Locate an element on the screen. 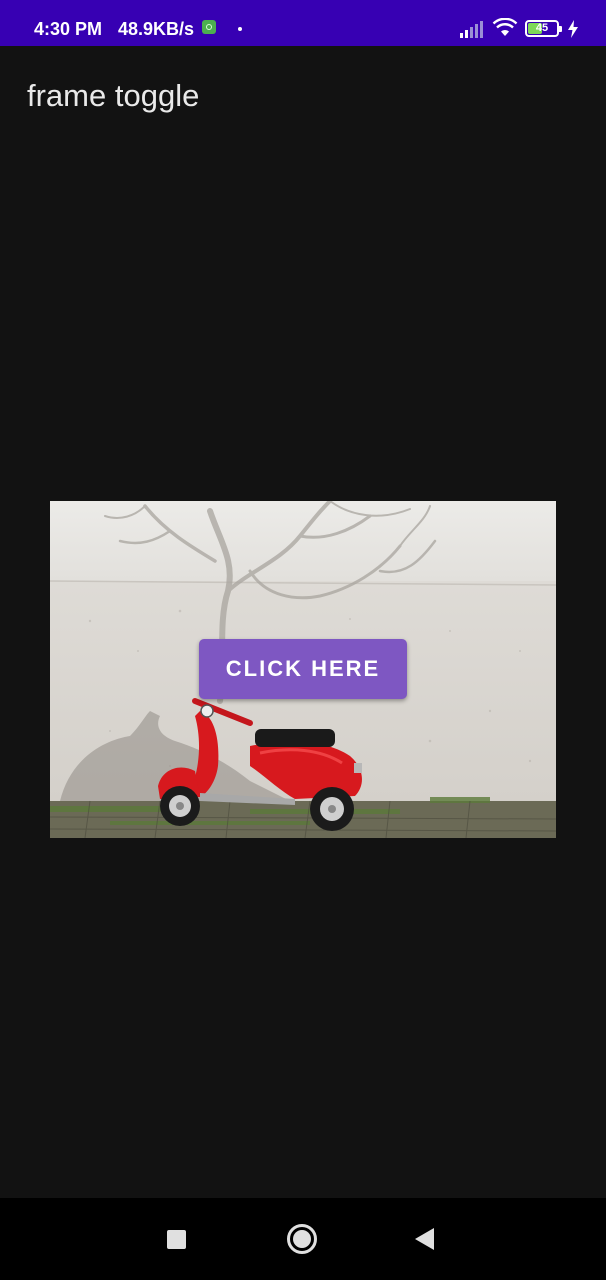  click-here-button: CLICK HERE is located at coordinates (303, 669).